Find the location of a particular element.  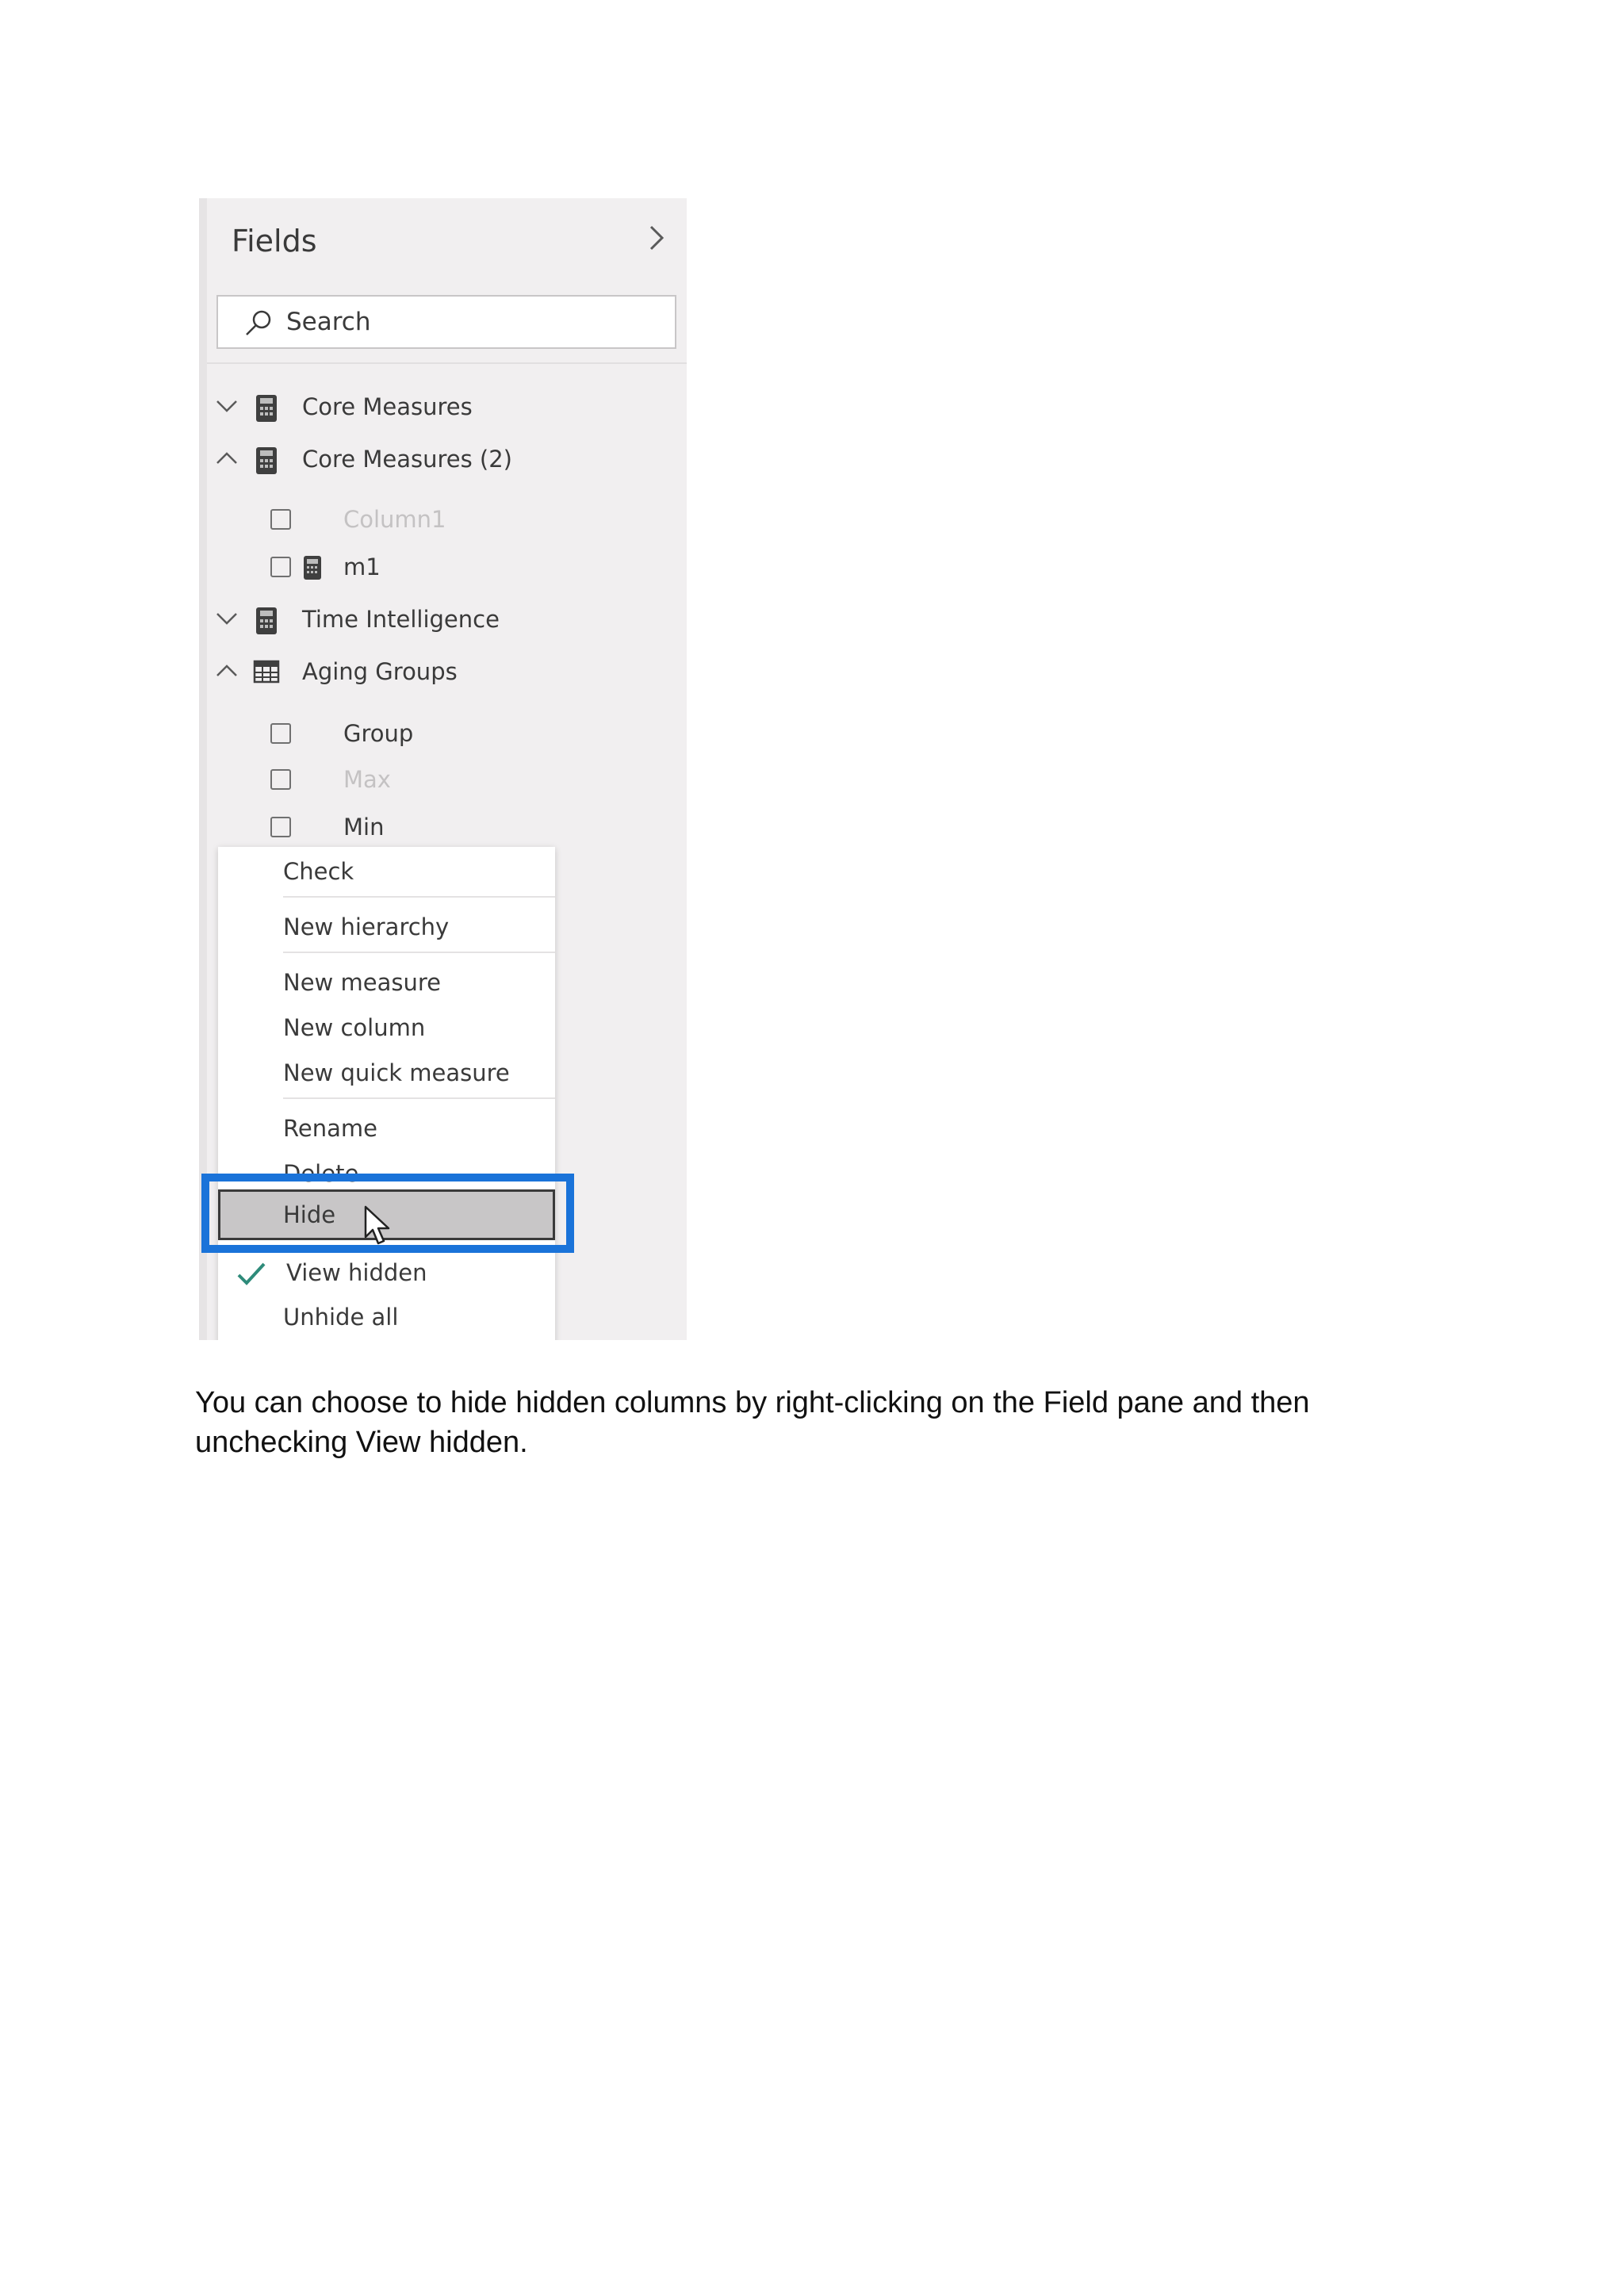

menu-item-delete: Delete is located at coordinates (386, 1173).